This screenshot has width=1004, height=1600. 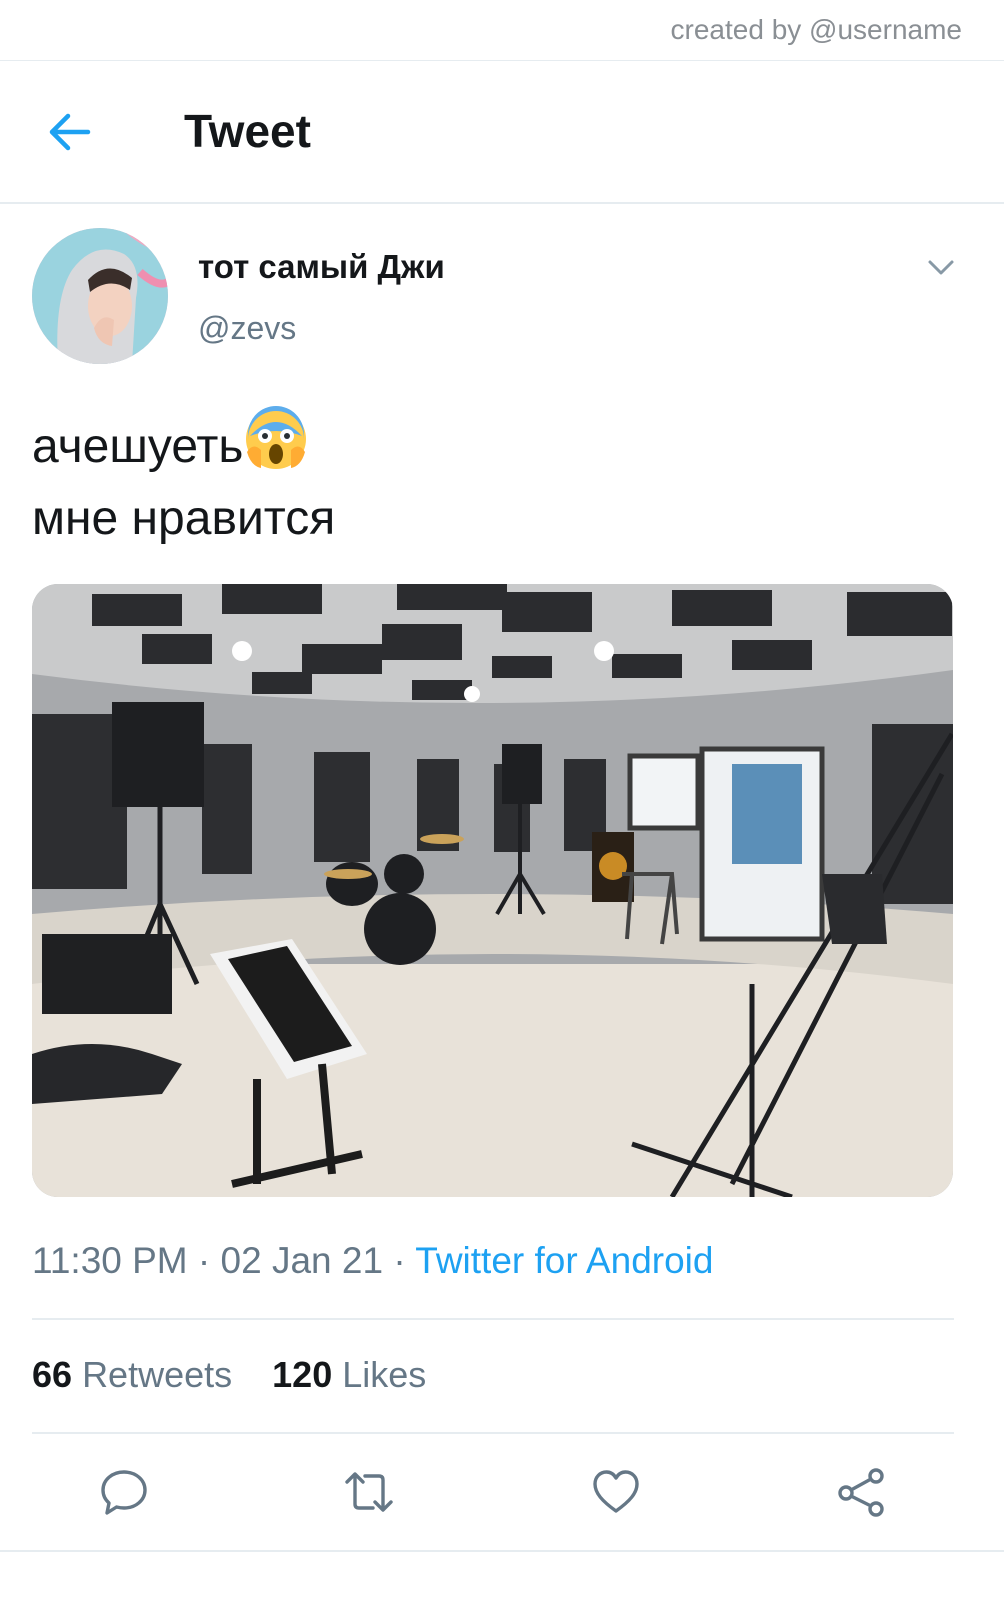 What do you see at coordinates (862, 1492) in the screenshot?
I see `share-icon` at bounding box center [862, 1492].